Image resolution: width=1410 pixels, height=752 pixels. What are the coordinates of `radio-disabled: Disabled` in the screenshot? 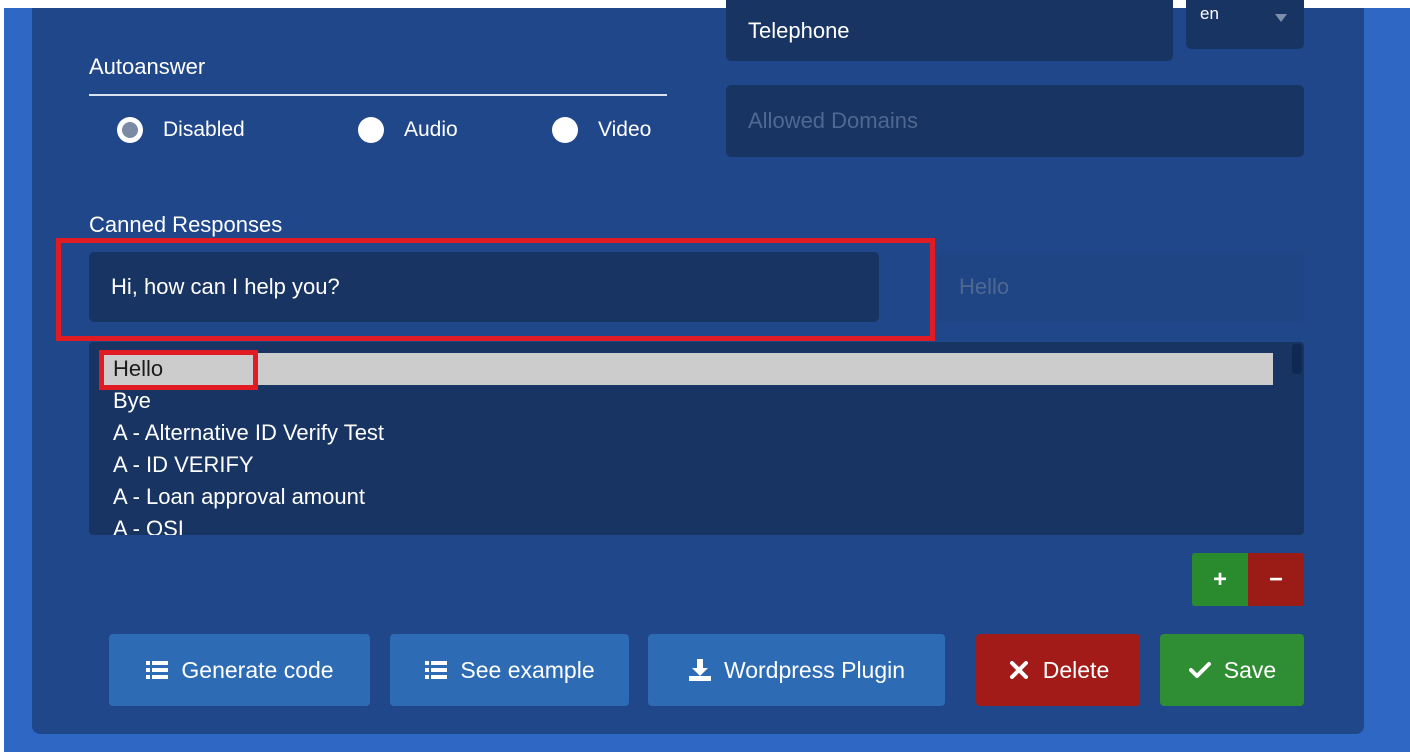 It's located at (181, 130).